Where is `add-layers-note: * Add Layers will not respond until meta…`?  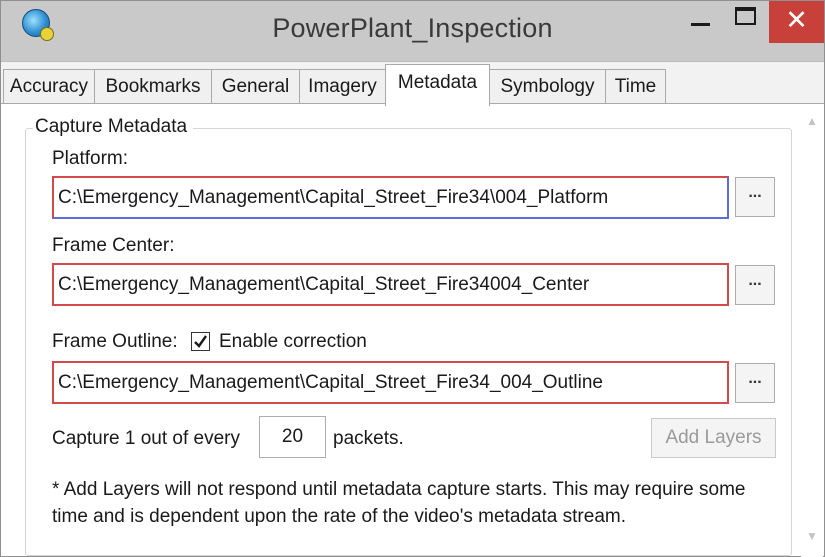
add-layers-note: * Add Layers will not respond until meta… is located at coordinates (399, 503).